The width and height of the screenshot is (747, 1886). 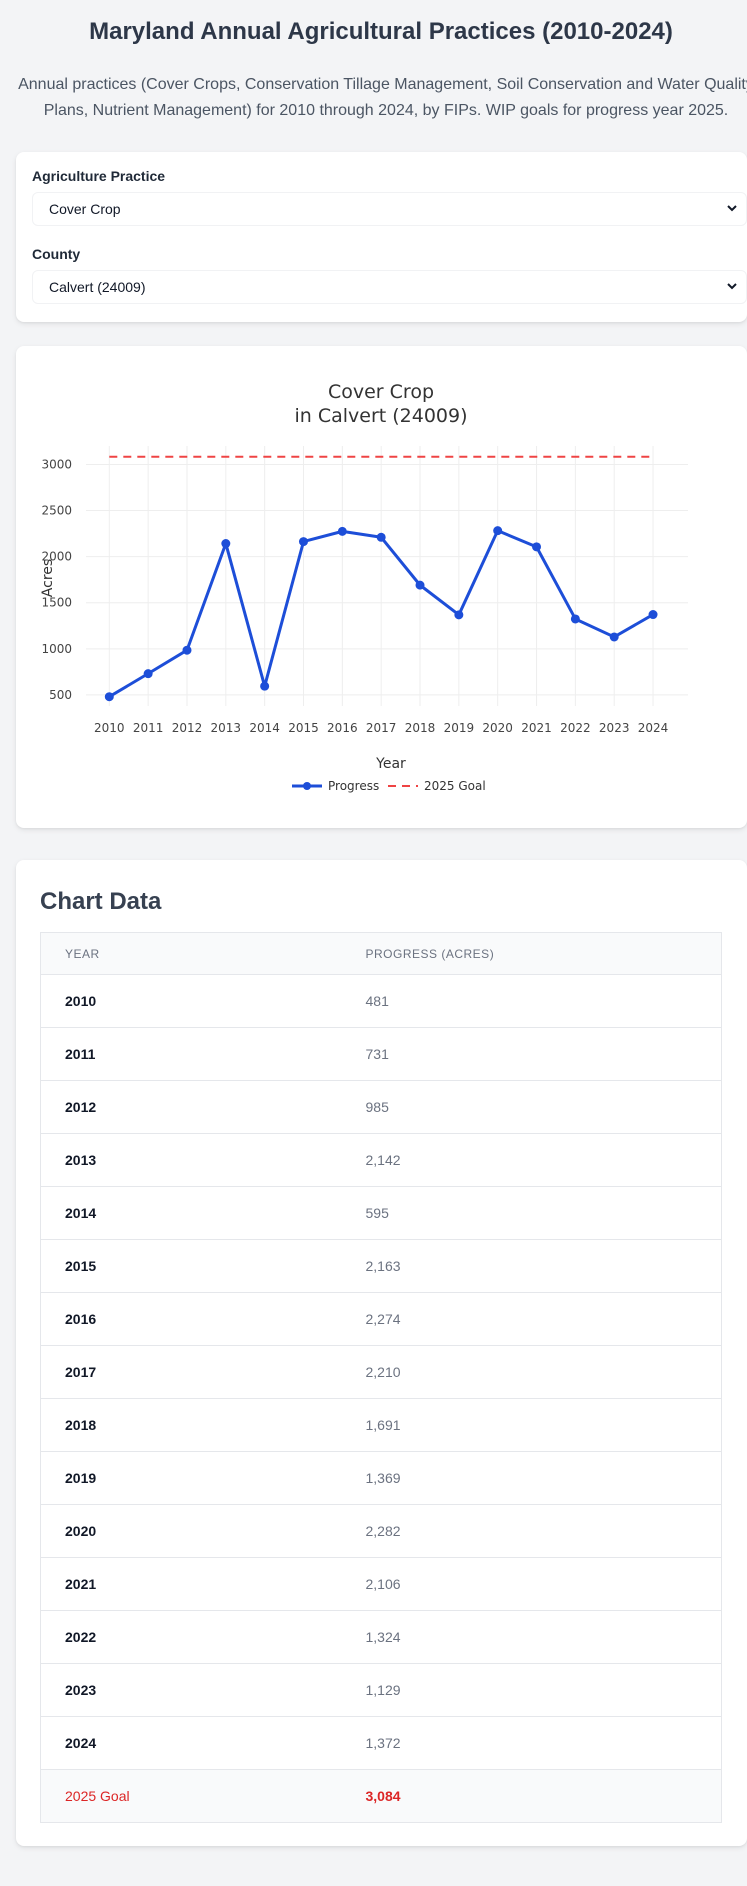 I want to click on county-select: Calvert (24009), so click(x=389, y=287).